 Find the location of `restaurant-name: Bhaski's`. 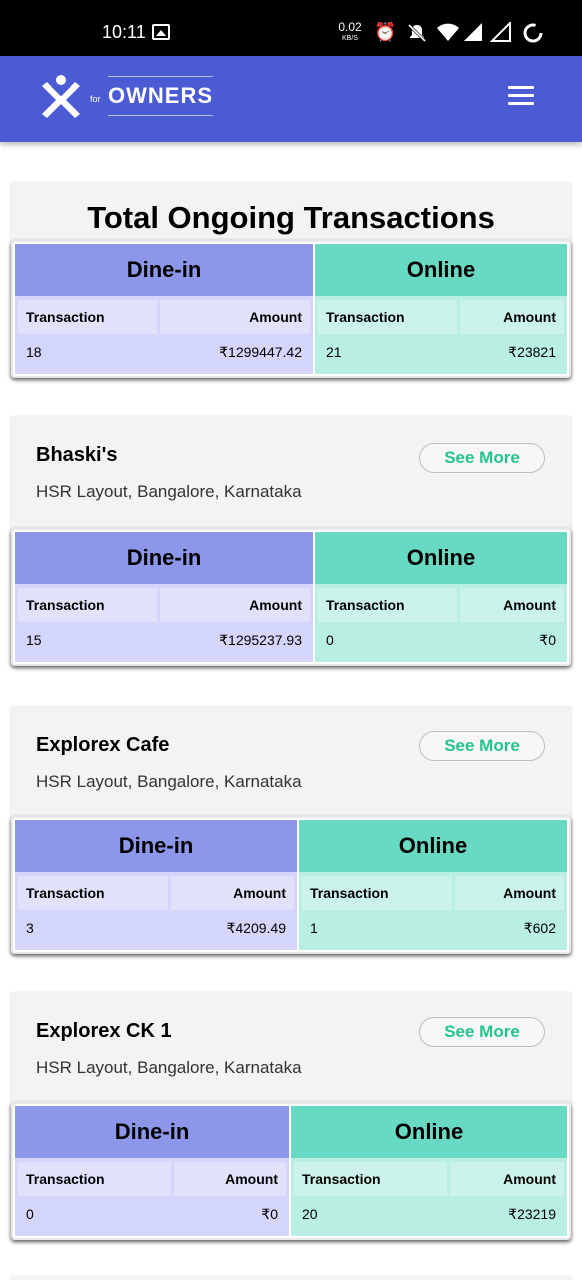

restaurant-name: Bhaski's is located at coordinates (77, 455).